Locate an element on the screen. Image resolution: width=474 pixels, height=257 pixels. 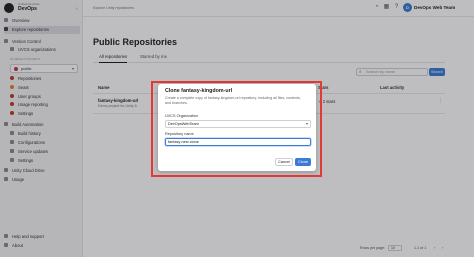
repo-name-input: fantasy-new-clone is located at coordinates (238, 142).